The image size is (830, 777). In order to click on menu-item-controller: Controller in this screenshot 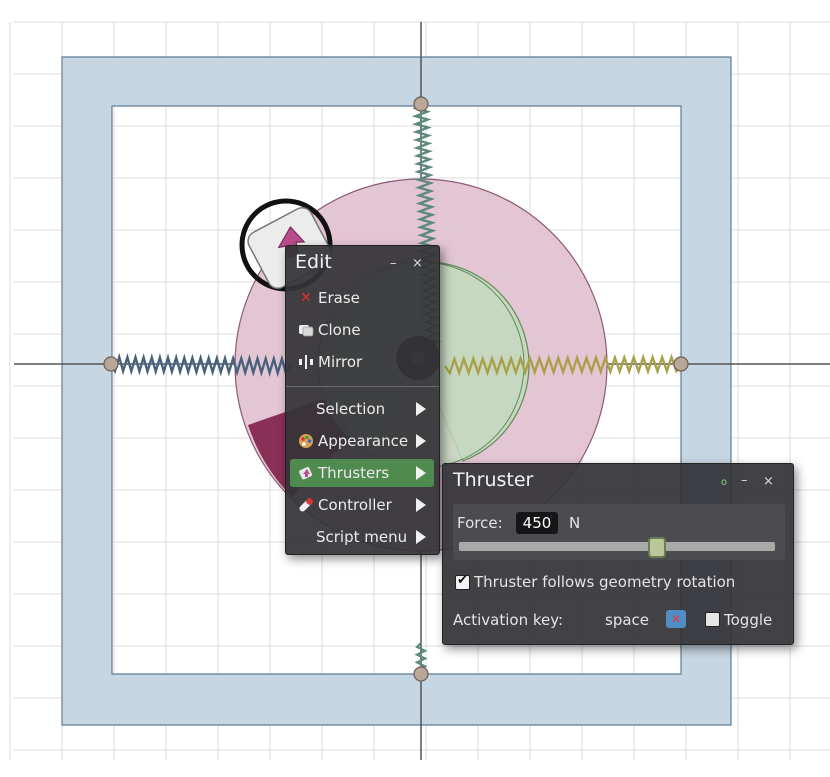, I will do `click(362, 505)`.